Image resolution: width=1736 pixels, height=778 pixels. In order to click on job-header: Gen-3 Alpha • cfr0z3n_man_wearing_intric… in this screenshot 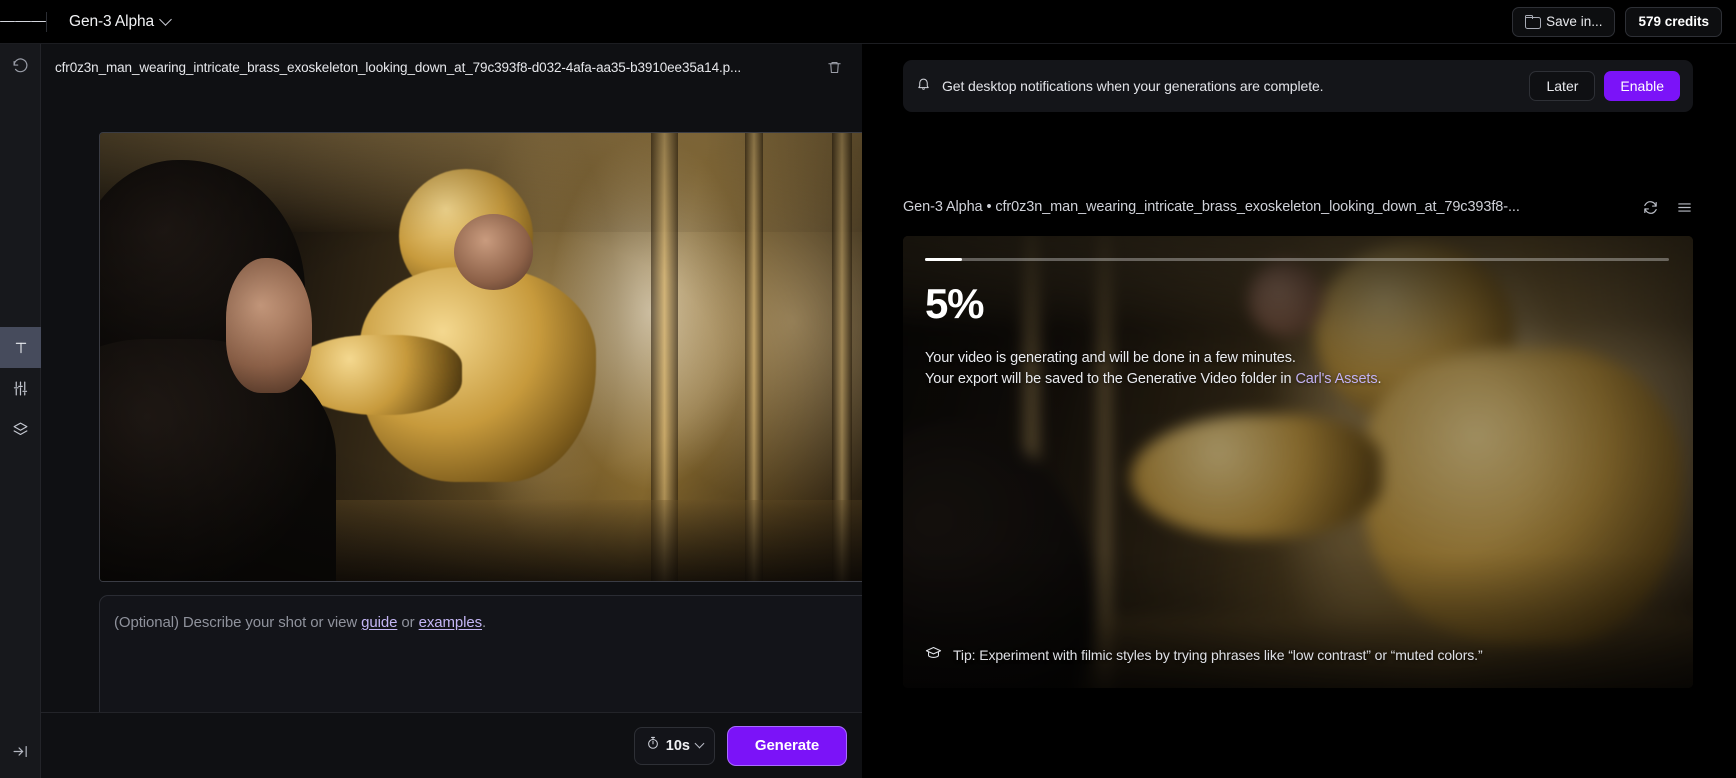, I will do `click(1298, 207)`.